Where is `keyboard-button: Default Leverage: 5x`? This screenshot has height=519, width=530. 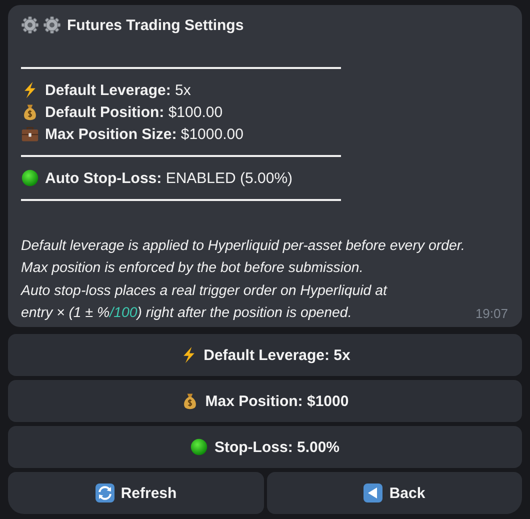 keyboard-button: Default Leverage: 5x is located at coordinates (265, 355).